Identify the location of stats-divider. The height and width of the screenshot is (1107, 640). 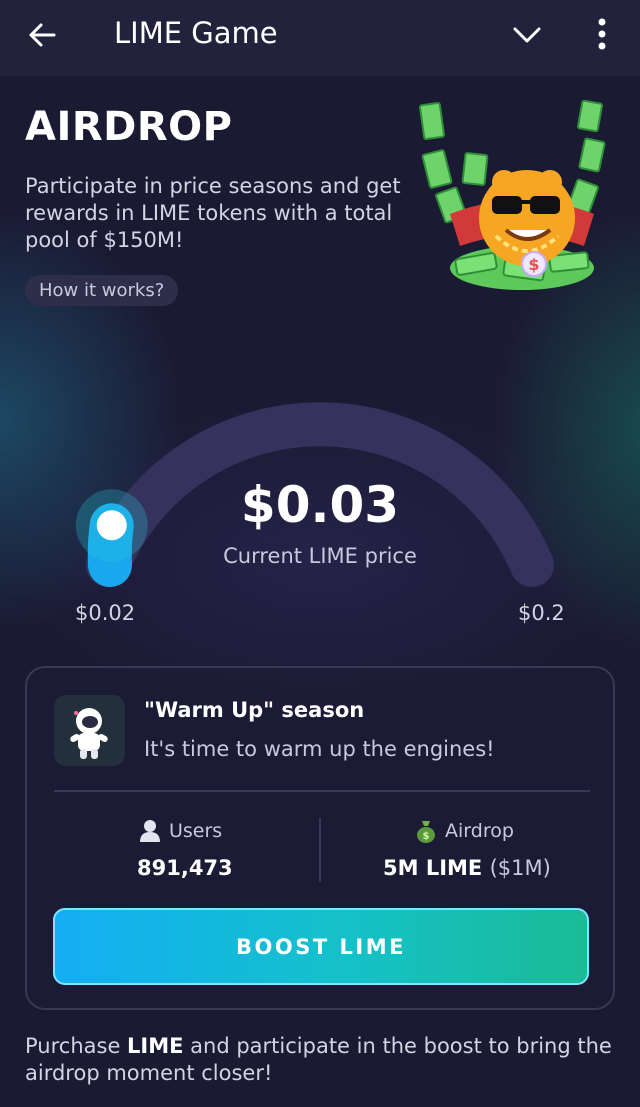
(320, 850).